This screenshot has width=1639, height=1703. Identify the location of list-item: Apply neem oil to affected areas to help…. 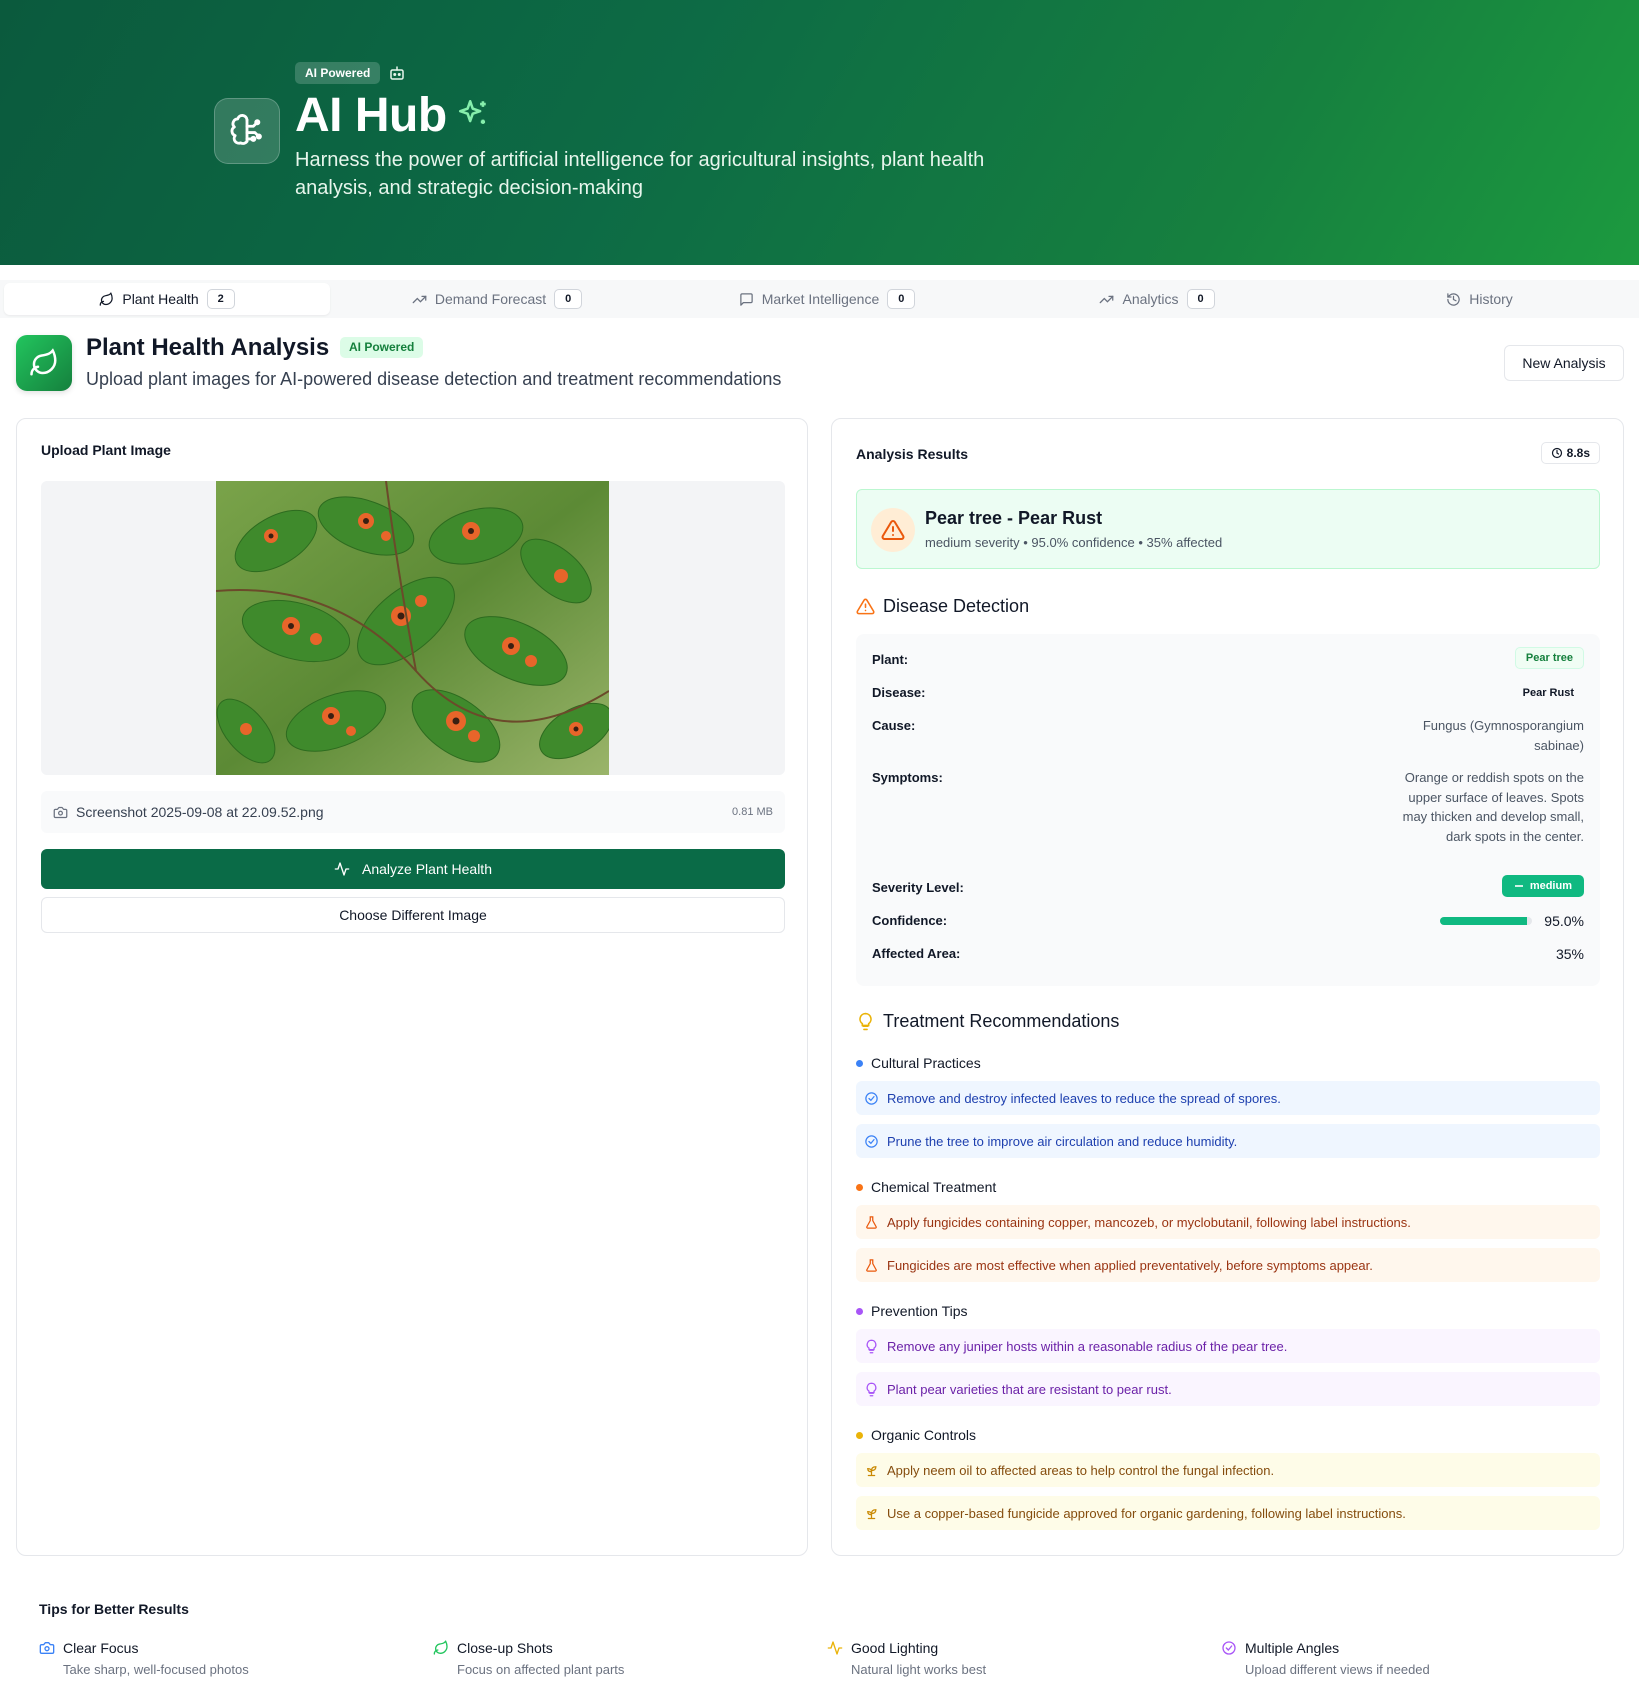
(1228, 1470).